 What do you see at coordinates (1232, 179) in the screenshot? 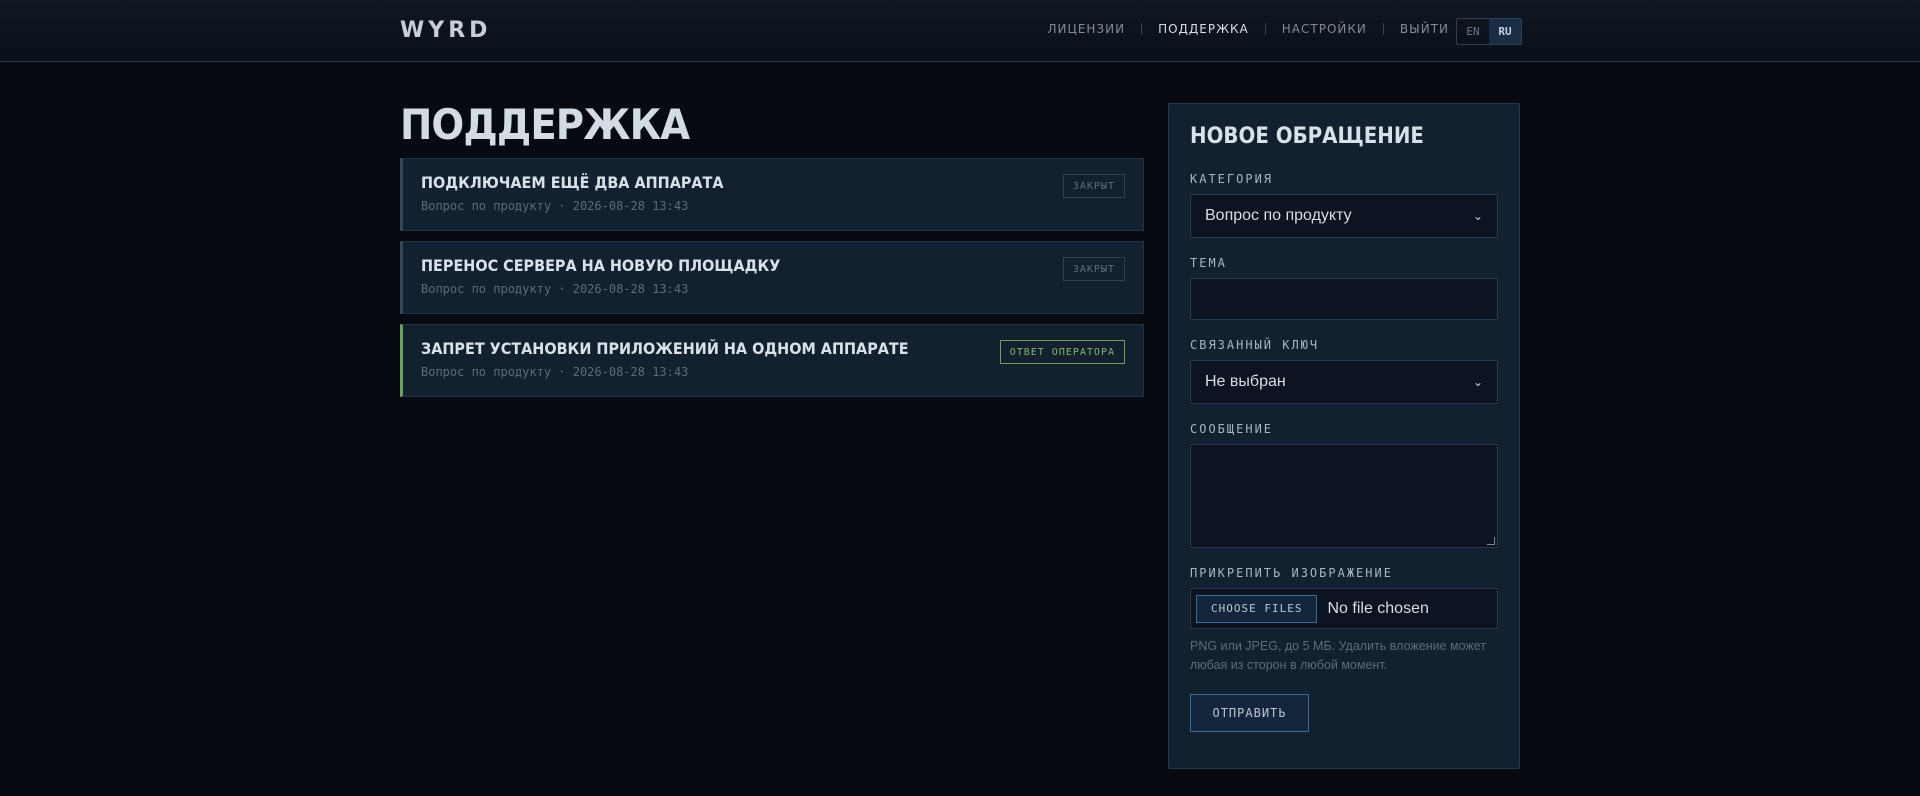
I see `category-label: КАТЕГОРИЯ` at bounding box center [1232, 179].